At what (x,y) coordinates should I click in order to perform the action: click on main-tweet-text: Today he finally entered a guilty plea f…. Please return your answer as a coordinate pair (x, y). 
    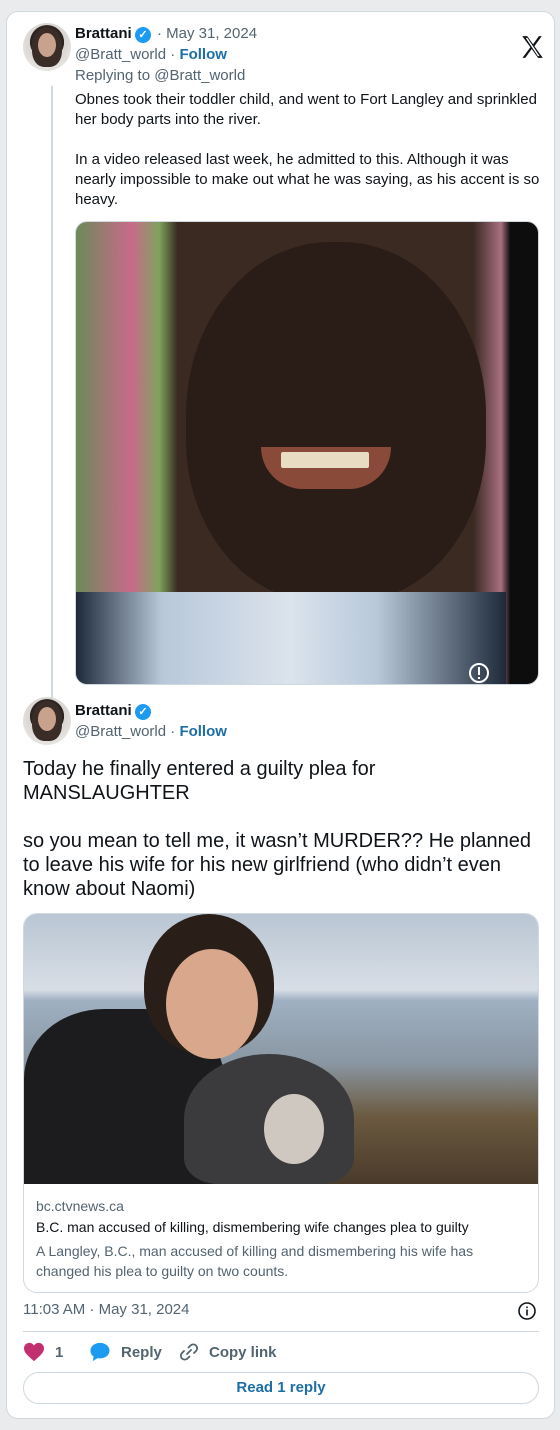
    Looking at the image, I should click on (277, 829).